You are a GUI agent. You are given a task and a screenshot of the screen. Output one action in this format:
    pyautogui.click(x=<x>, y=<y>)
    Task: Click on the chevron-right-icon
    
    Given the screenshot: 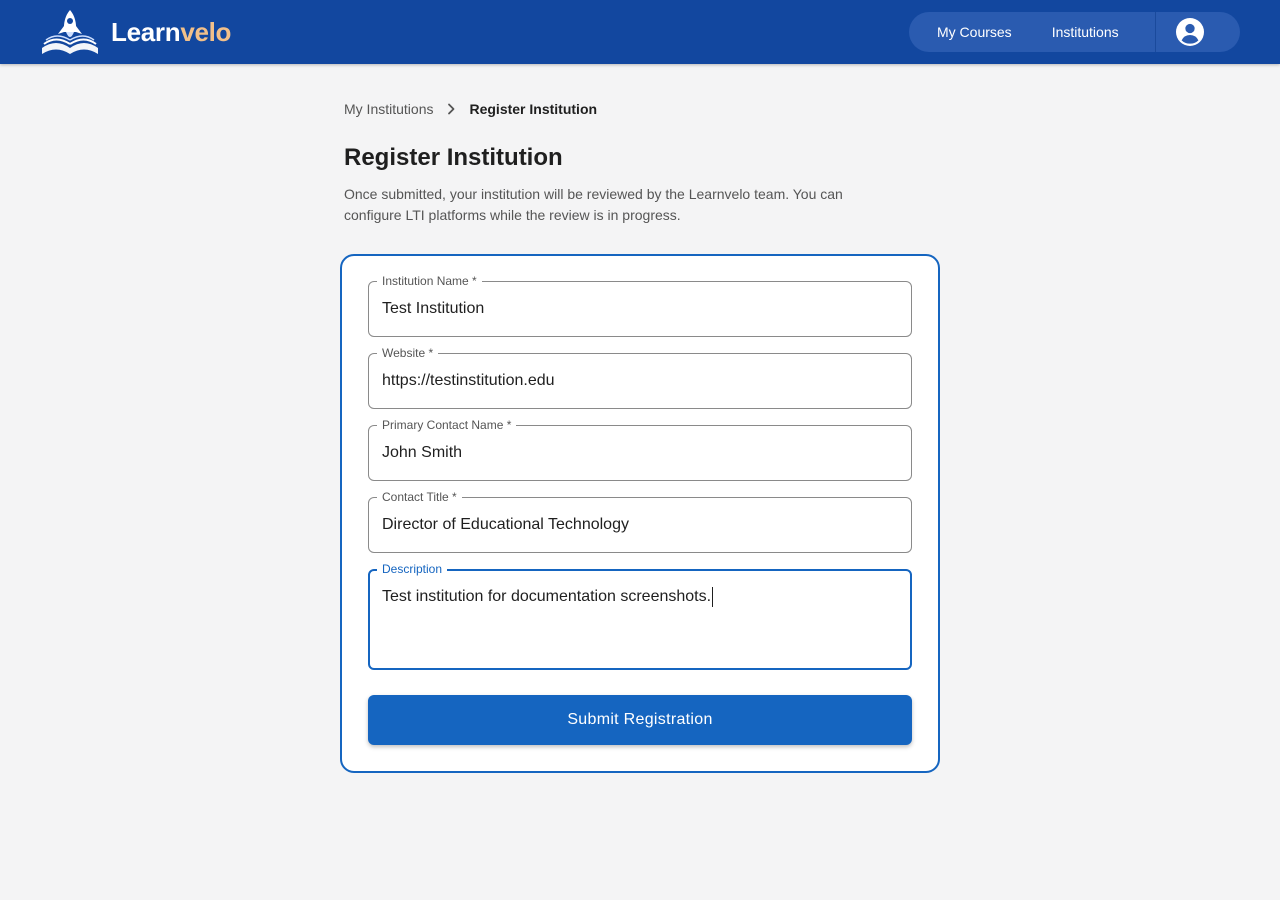 What is the action you would take?
    pyautogui.click(x=451, y=109)
    